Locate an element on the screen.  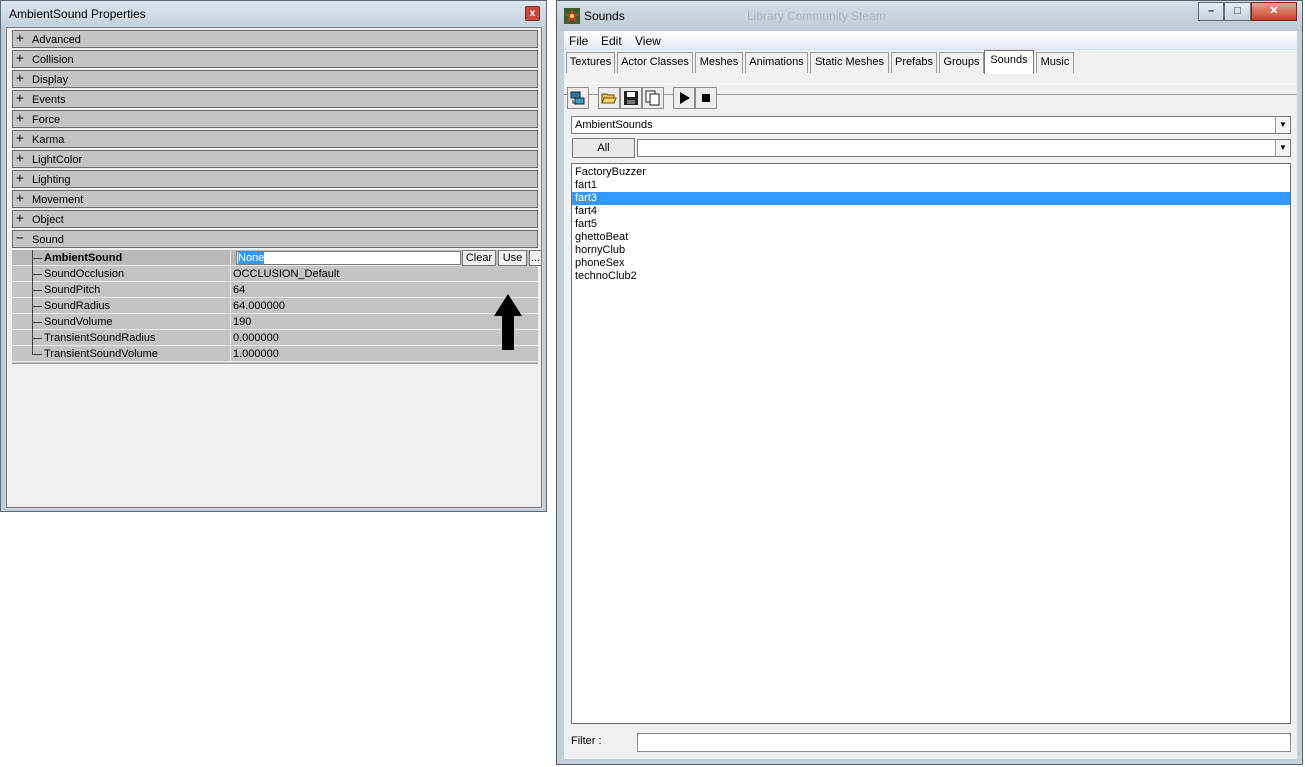
filter-input is located at coordinates (964, 742).